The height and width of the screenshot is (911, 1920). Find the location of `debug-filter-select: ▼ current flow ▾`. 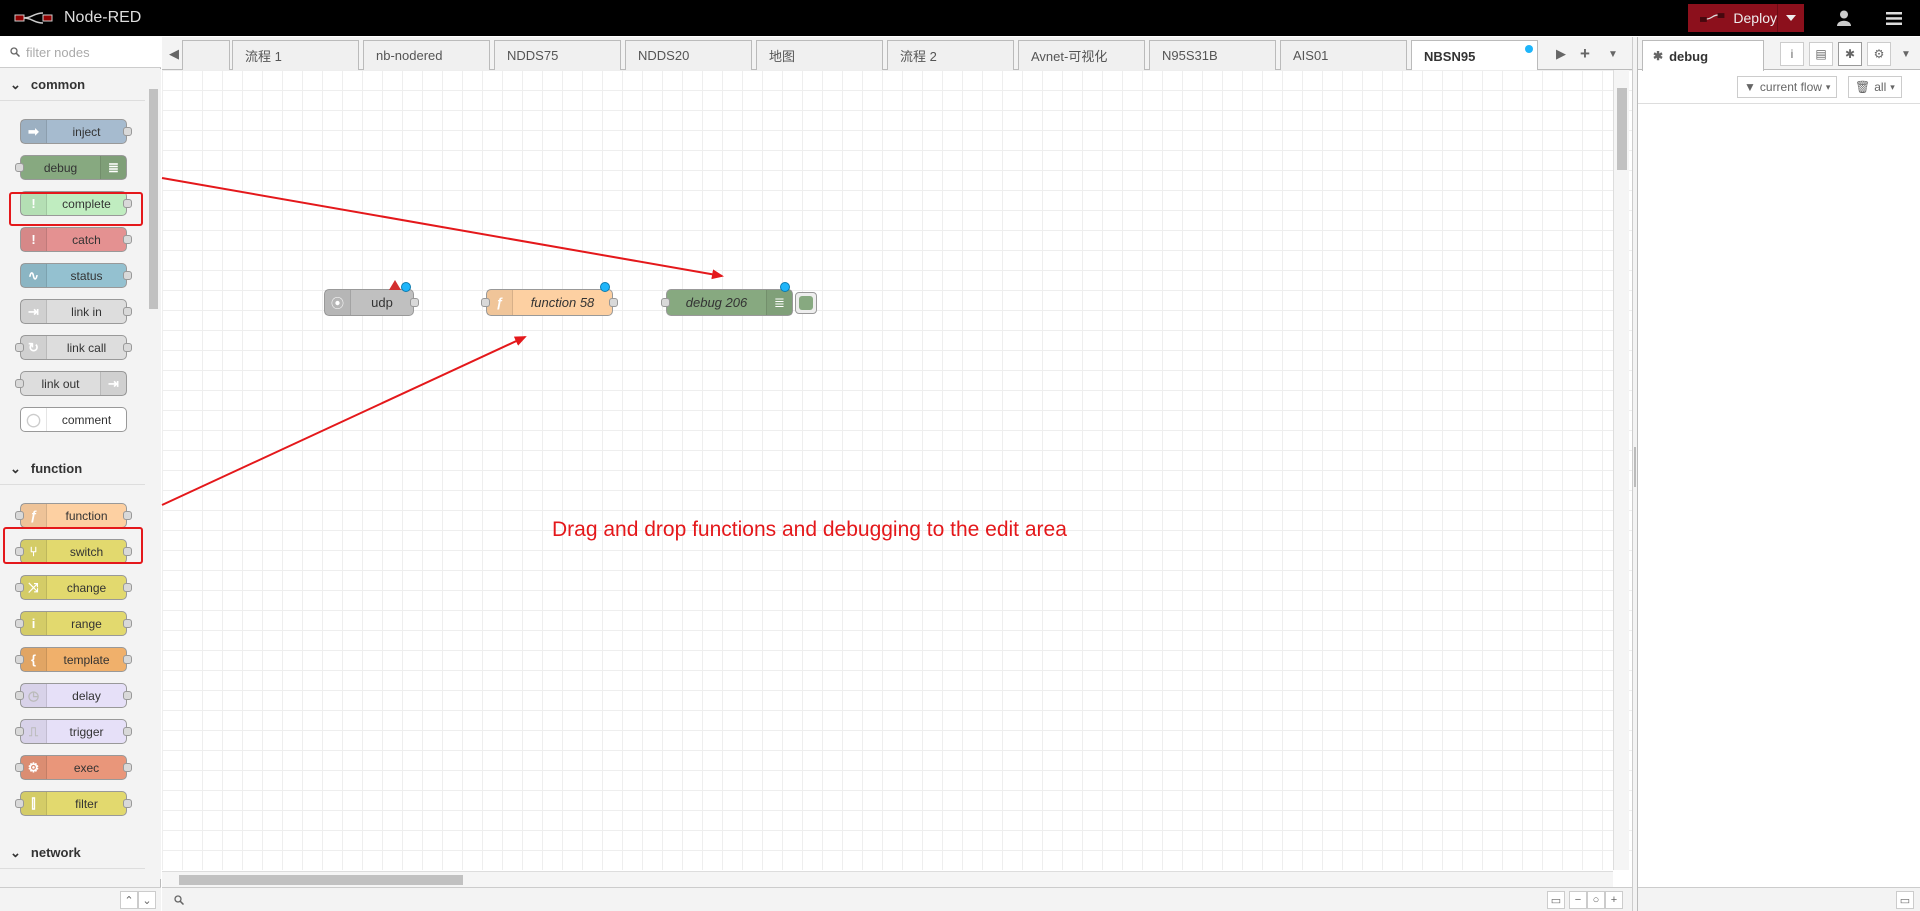

debug-filter-select: ▼ current flow ▾ is located at coordinates (1787, 87).